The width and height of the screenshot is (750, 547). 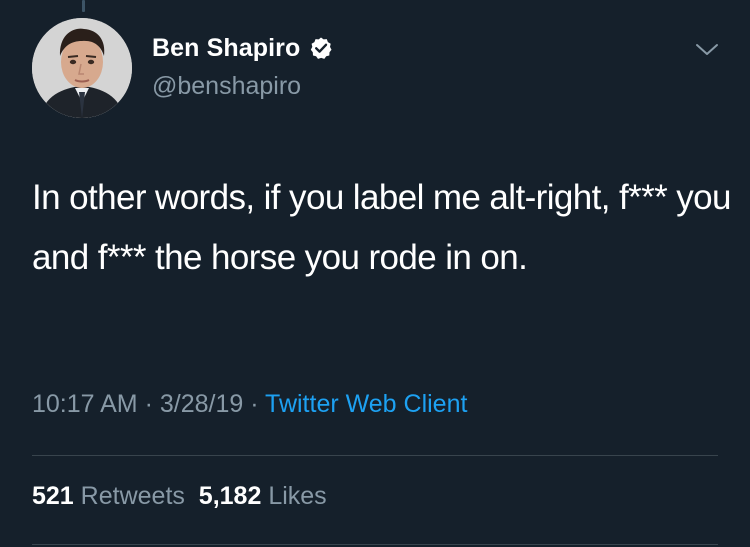 I want to click on avatar, so click(x=82, y=68).